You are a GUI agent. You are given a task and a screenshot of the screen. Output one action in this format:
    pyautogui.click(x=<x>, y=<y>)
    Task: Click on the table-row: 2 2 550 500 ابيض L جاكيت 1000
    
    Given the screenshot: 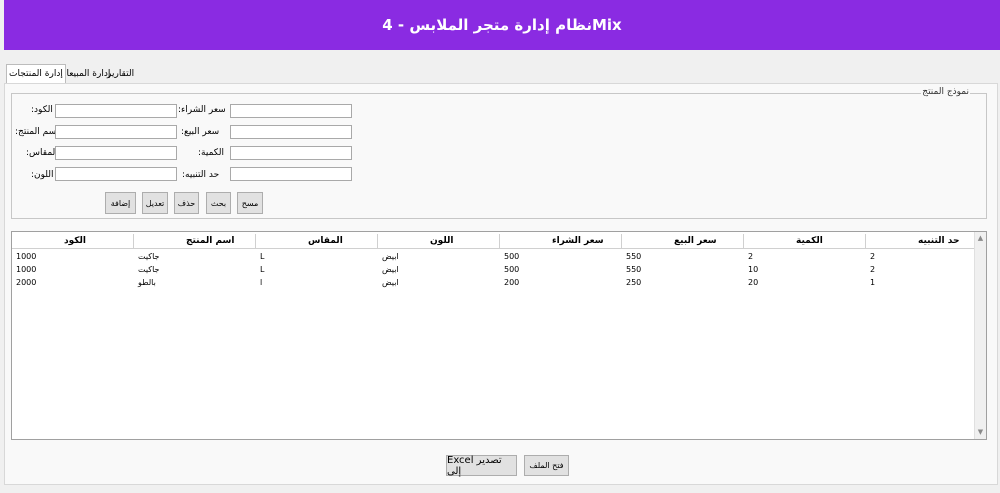 What is the action you would take?
    pyautogui.click(x=494, y=257)
    